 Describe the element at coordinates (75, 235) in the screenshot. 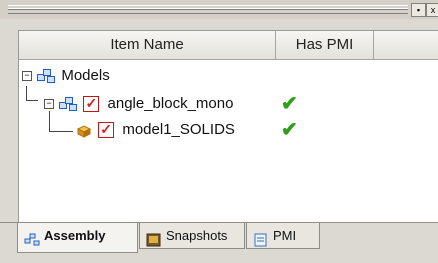

I see `tab-label: Assembly` at that location.